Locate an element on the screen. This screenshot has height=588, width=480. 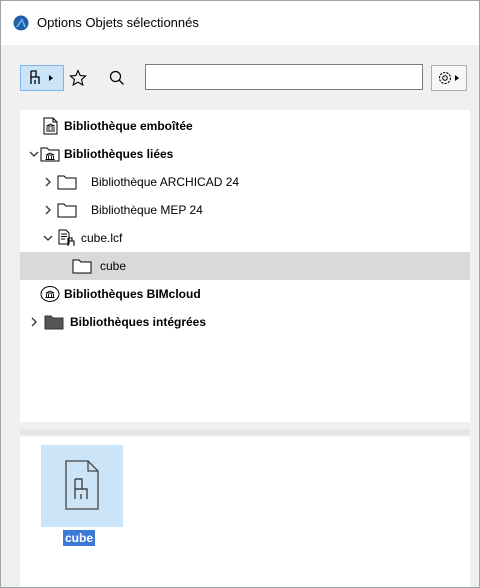
search-button is located at coordinates (117, 78).